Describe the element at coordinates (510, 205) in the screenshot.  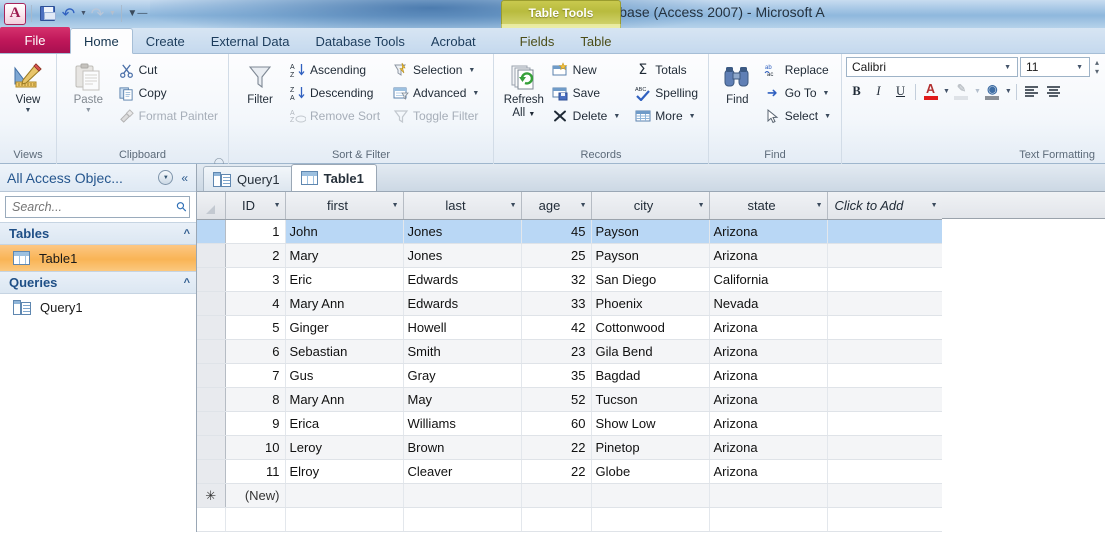
I see `column-dropdown-icon-last: ▼` at that location.